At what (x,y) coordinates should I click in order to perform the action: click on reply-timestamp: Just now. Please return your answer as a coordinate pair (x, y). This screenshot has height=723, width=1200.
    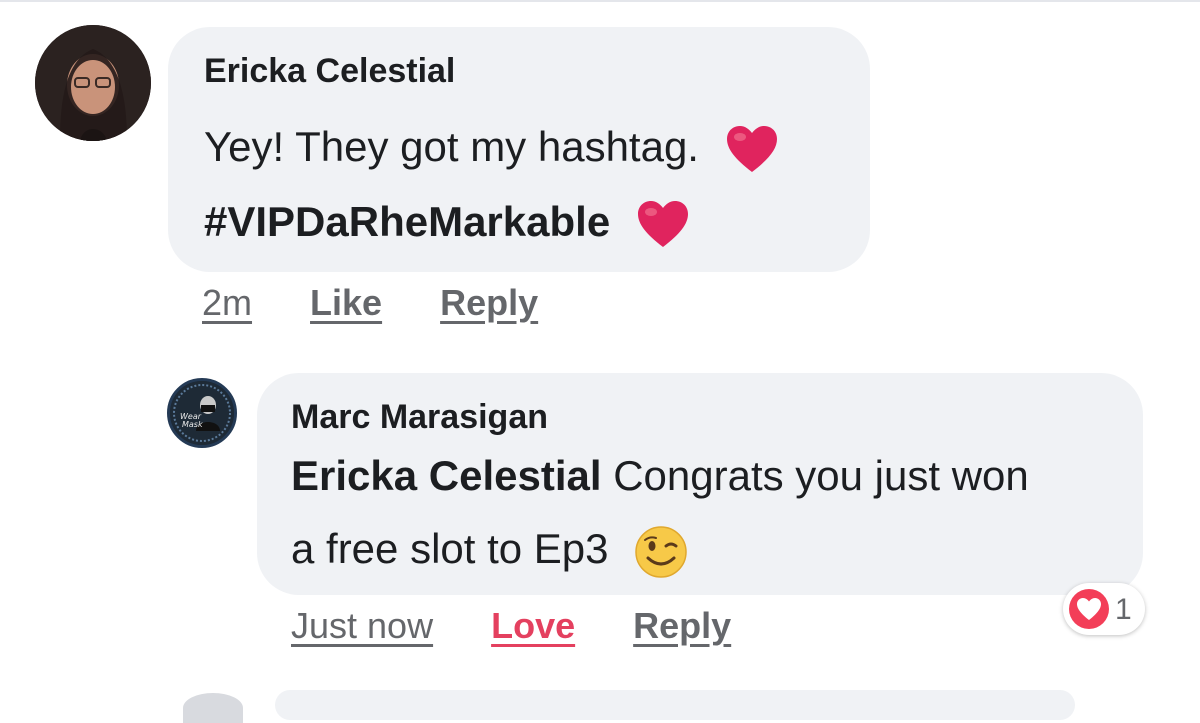
    Looking at the image, I should click on (362, 625).